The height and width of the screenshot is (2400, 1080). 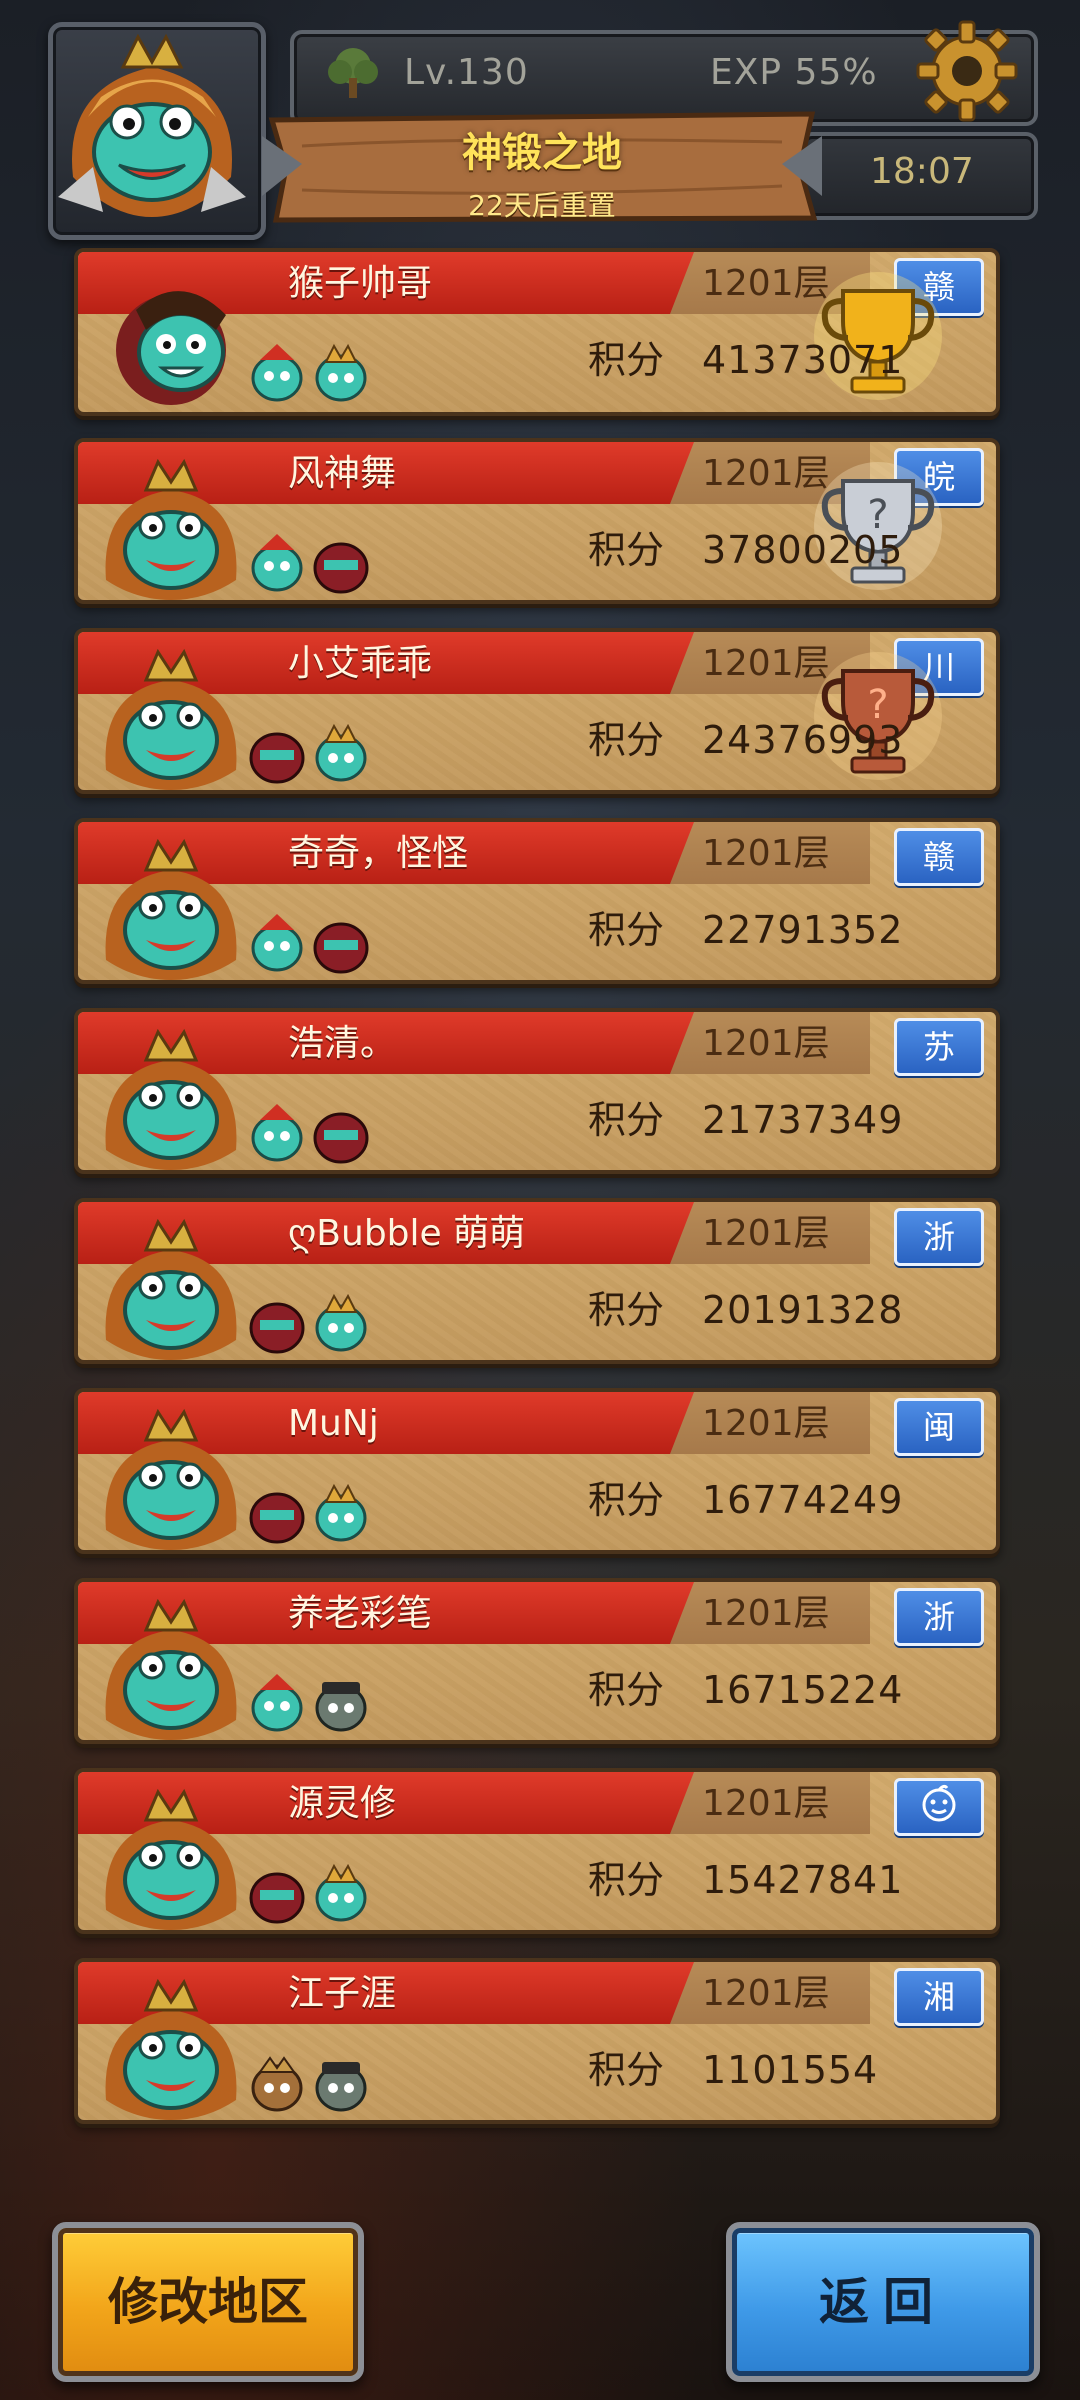 What do you see at coordinates (803, 1120) in the screenshot?
I see `score-value: 21737349` at bounding box center [803, 1120].